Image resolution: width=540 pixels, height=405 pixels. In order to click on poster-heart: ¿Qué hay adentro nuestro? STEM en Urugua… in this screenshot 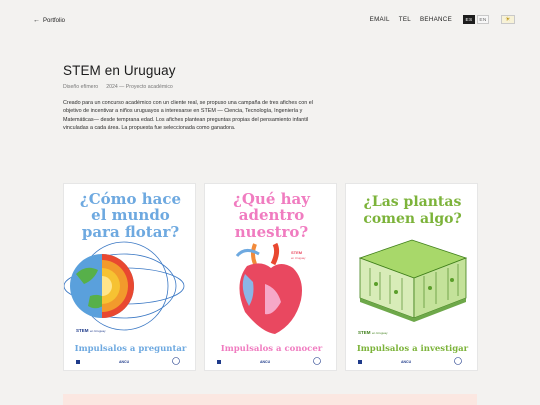, I will do `click(270, 277)`.